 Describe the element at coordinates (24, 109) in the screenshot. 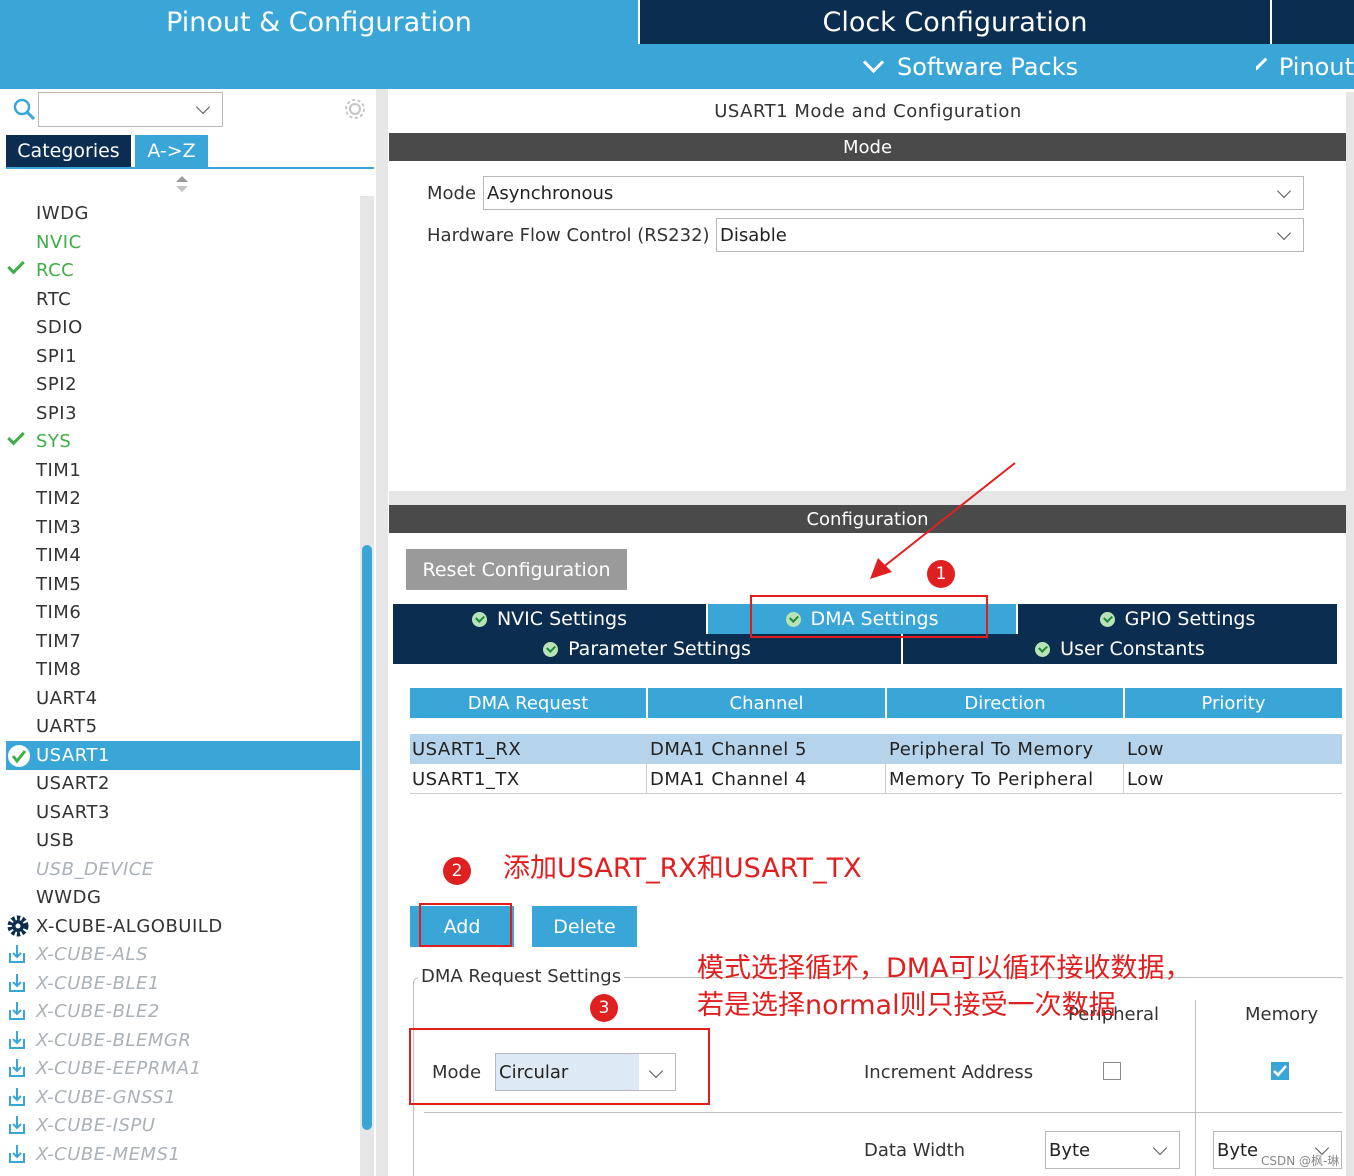

I see `search-icon` at that location.